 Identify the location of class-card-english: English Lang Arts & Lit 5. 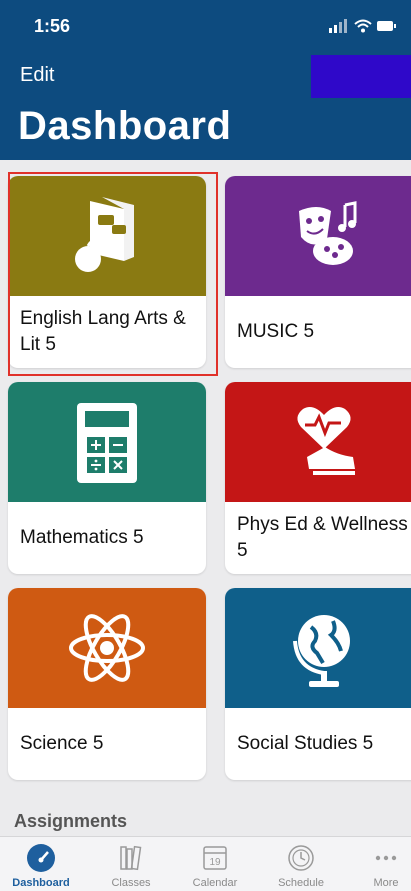
(107, 272).